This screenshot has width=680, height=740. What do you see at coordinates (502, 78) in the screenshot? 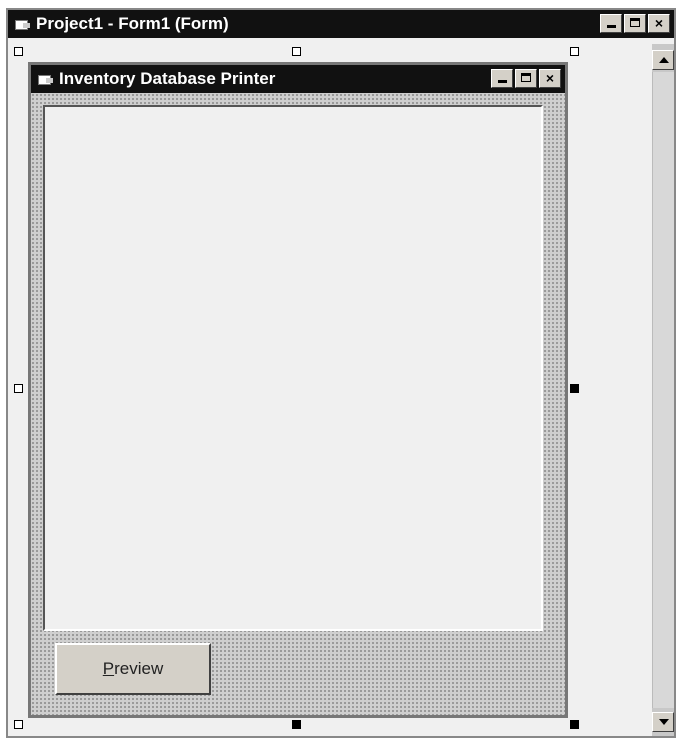
I see `form-minimize-button` at bounding box center [502, 78].